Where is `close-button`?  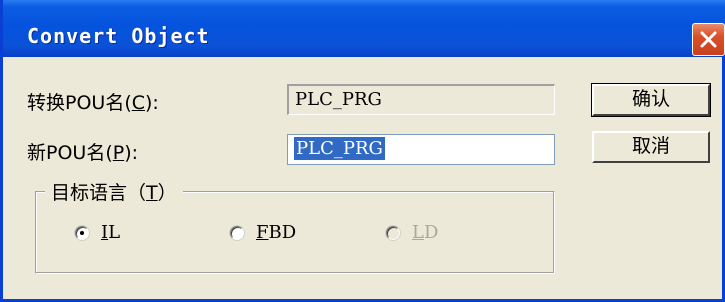 close-button is located at coordinates (708, 39).